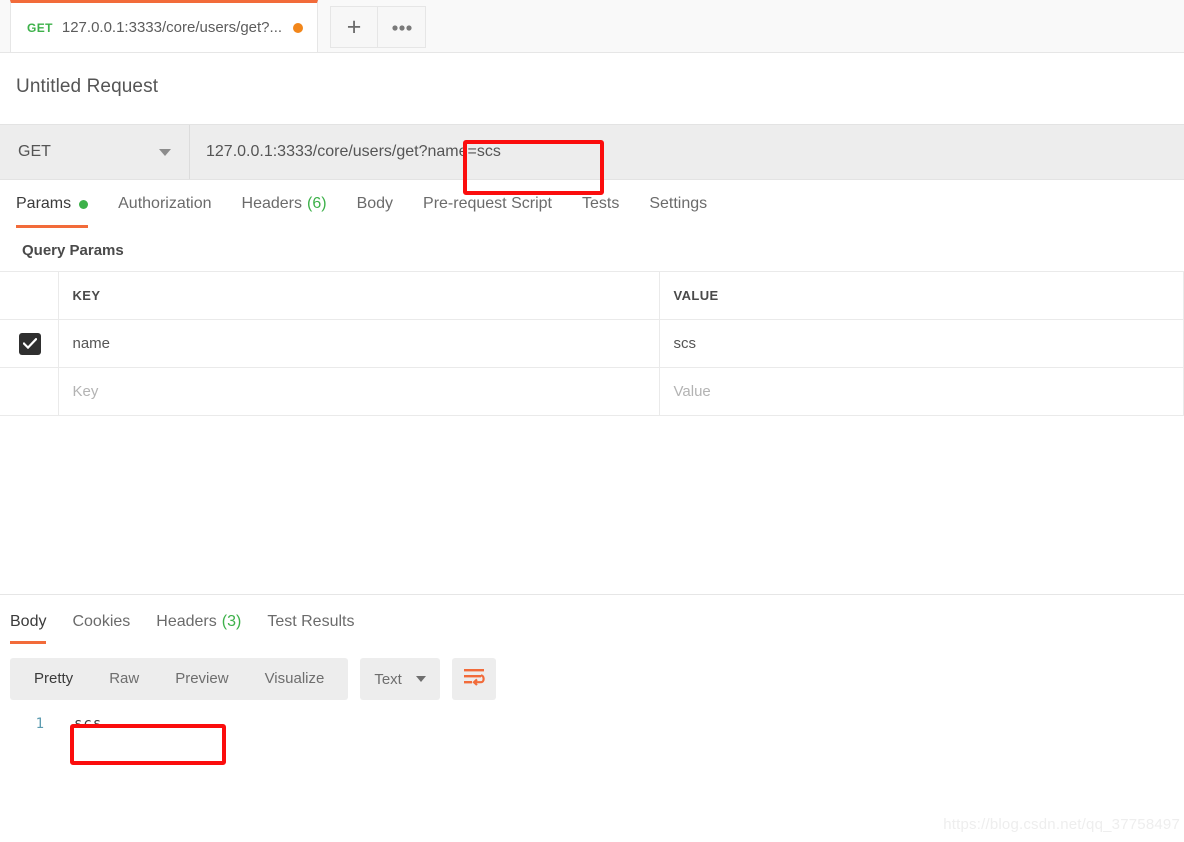 This screenshot has width=1184, height=842. I want to click on param-enabled-checkbox, so click(30, 343).